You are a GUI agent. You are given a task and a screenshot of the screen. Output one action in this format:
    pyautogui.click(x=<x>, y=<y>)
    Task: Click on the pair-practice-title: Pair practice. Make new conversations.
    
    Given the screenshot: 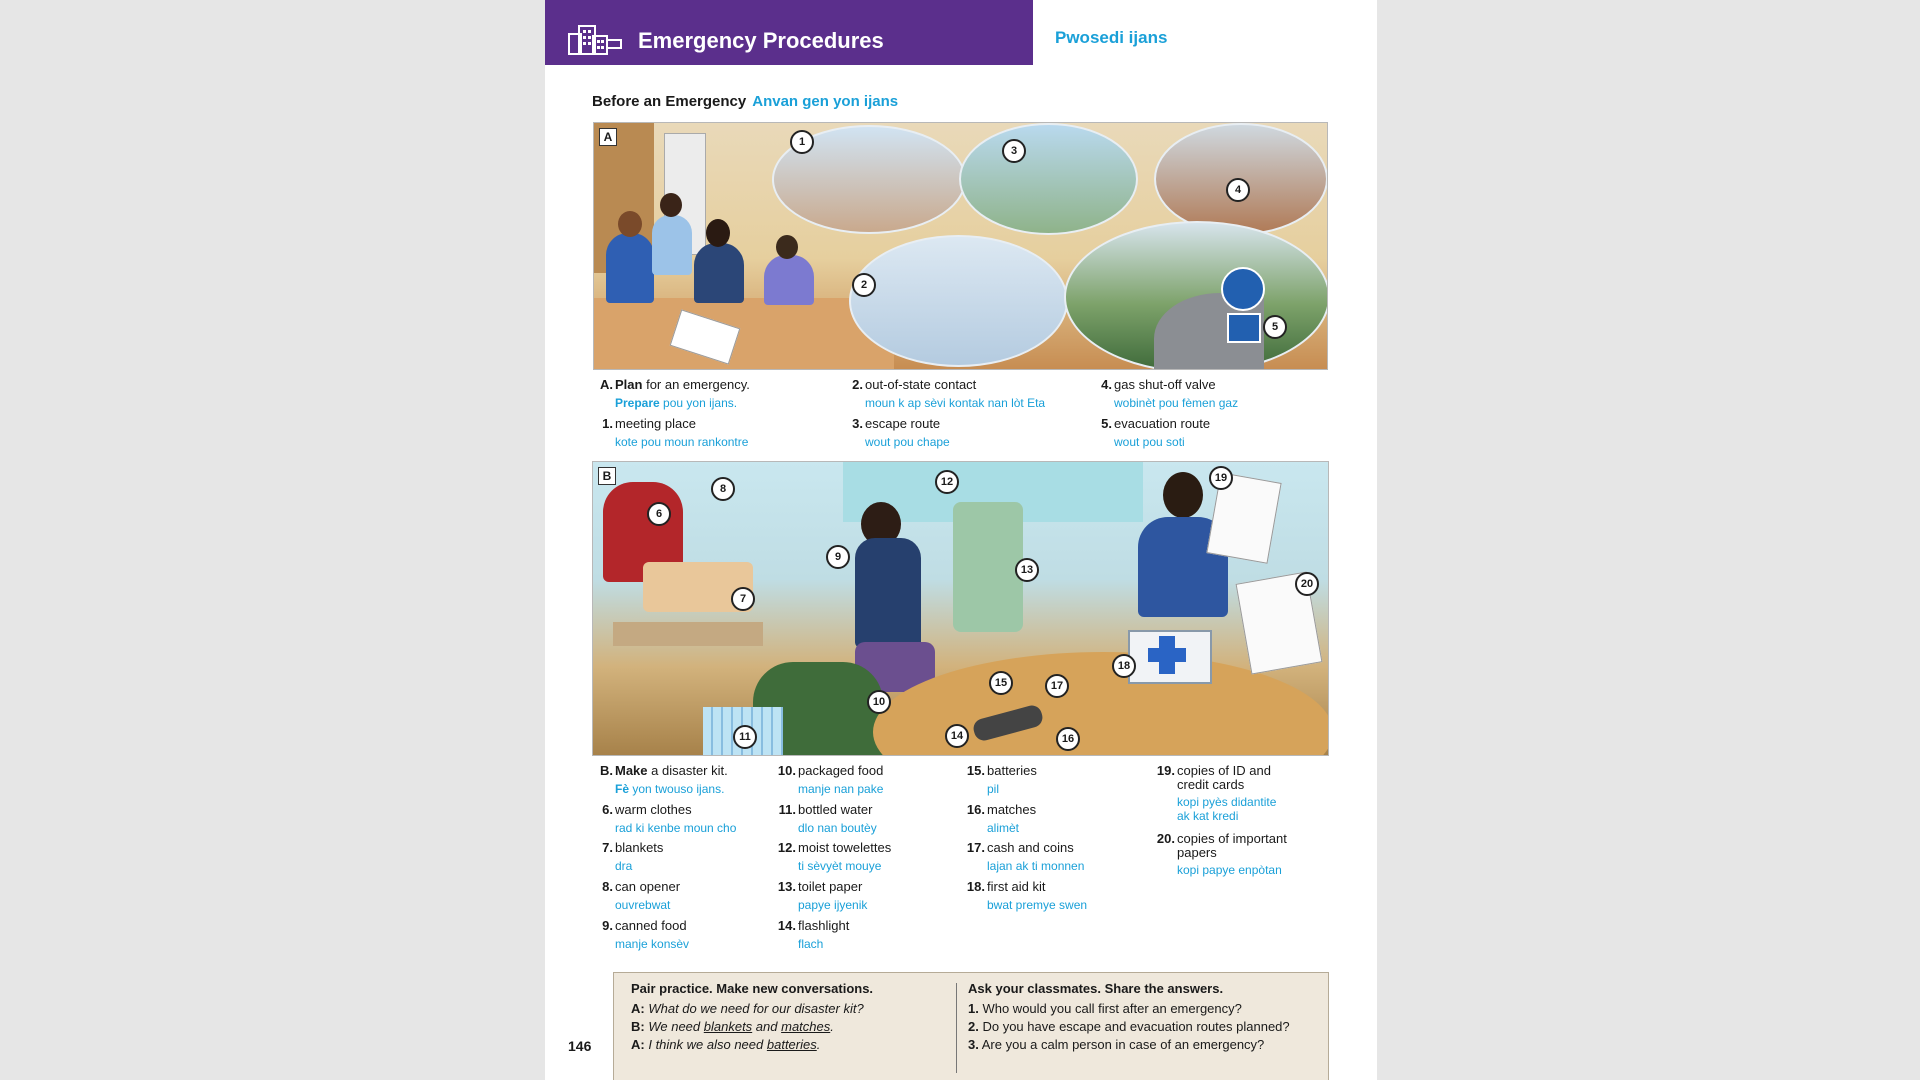 What is the action you would take?
    pyautogui.click(x=752, y=988)
    